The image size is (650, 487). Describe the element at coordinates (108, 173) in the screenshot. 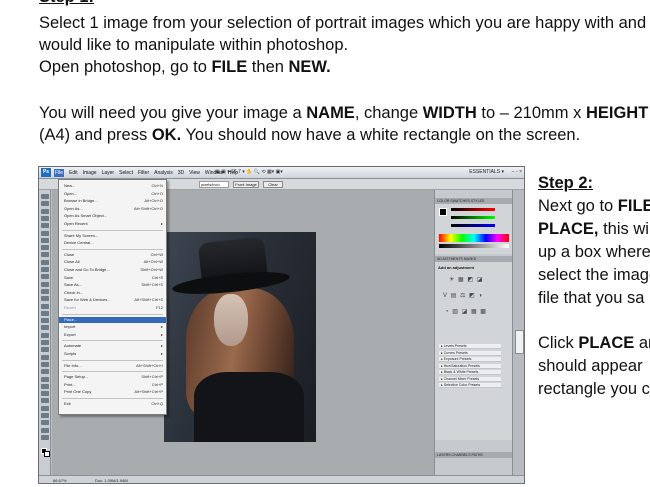

I see `menu-layer: Layer` at that location.